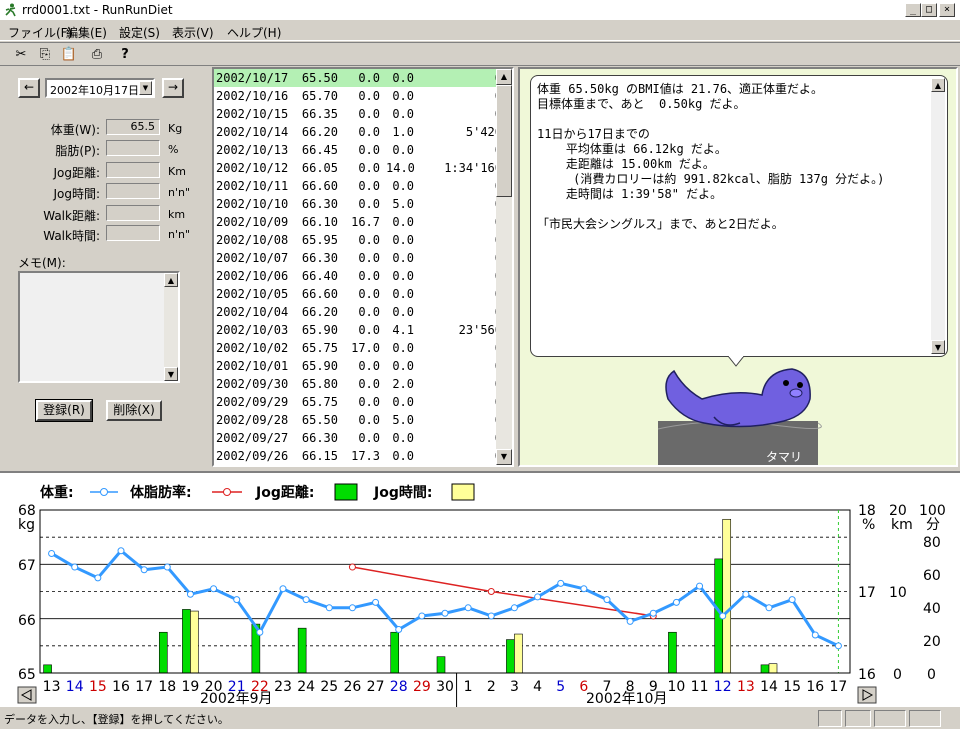 The width and height of the screenshot is (960, 729). What do you see at coordinates (359, 420) in the screenshot?
I see `list-item: 2002/09/2865.500.05.00` at bounding box center [359, 420].